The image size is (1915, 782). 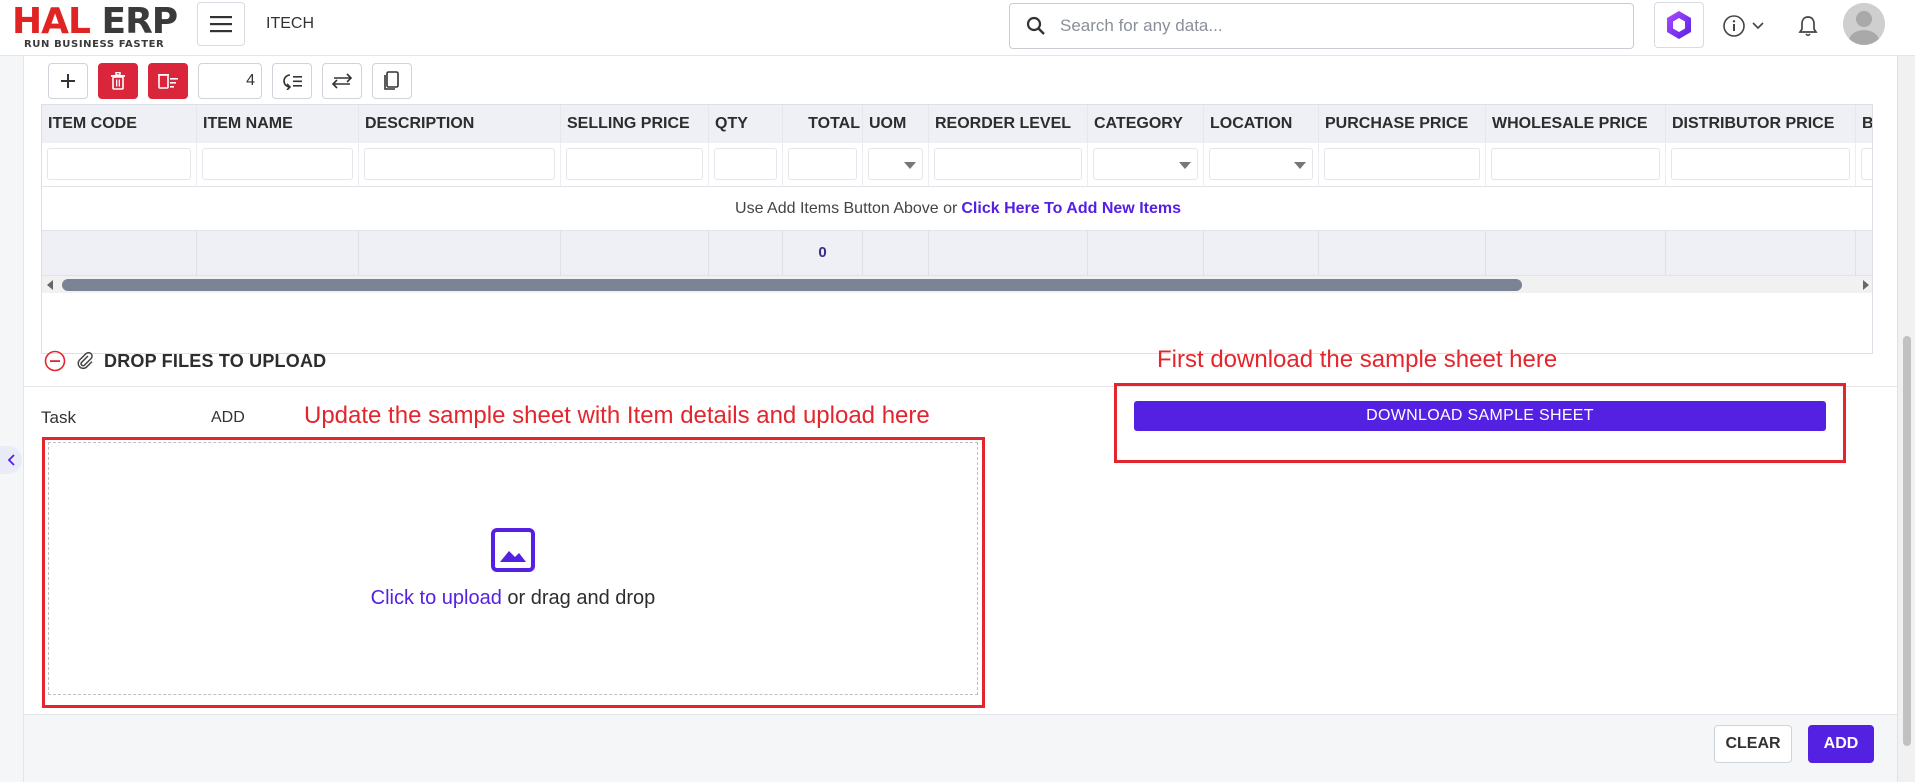 What do you see at coordinates (1734, 26) in the screenshot?
I see `info-icon` at bounding box center [1734, 26].